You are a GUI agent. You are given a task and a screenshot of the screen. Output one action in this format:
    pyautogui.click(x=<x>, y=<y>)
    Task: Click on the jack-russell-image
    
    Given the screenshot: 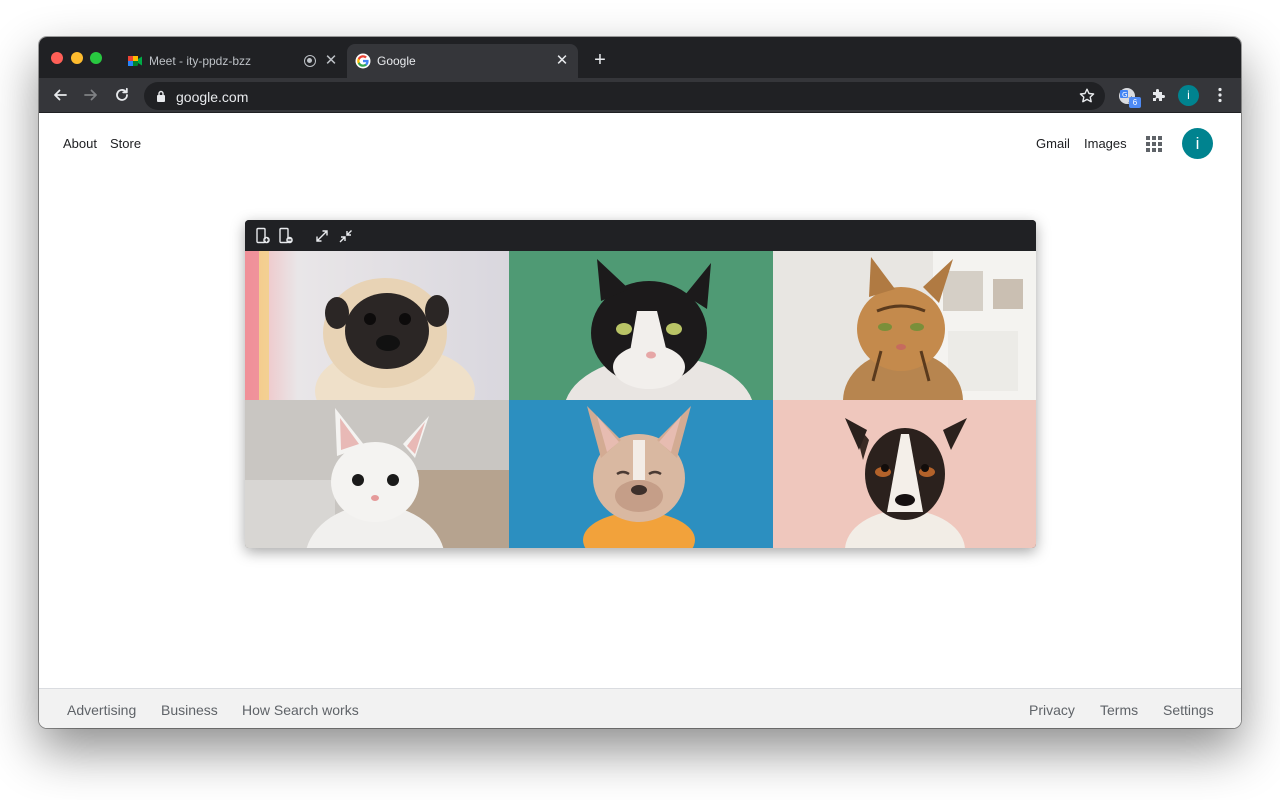 What is the action you would take?
    pyautogui.click(x=904, y=474)
    